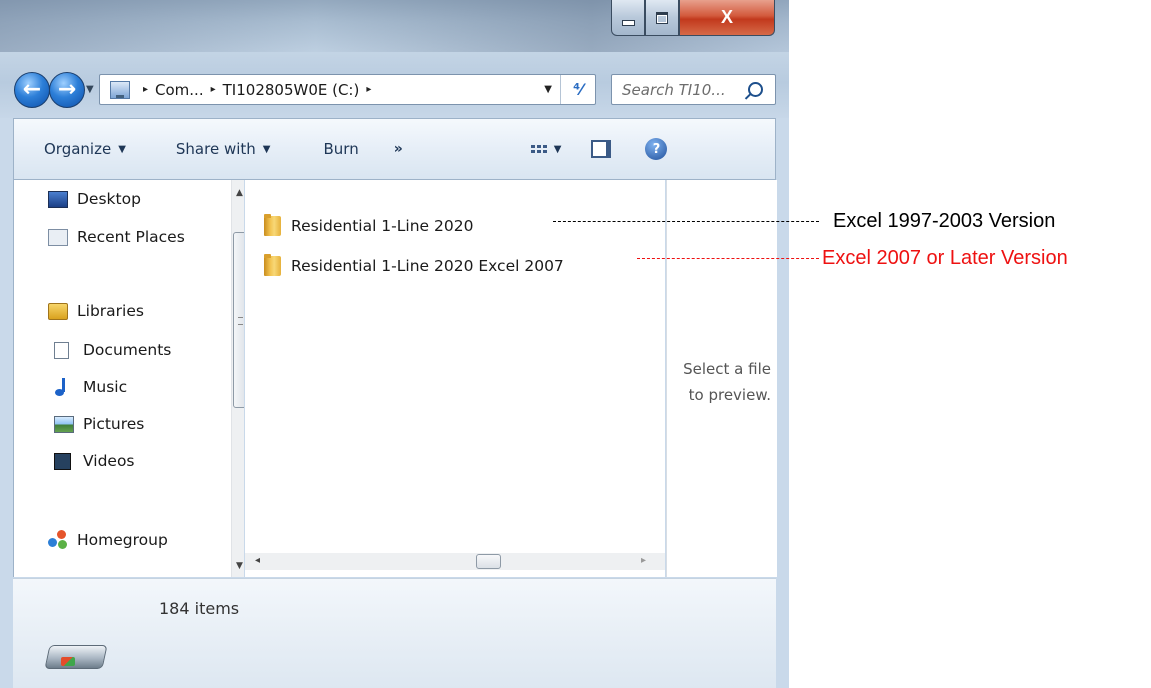 The image size is (1151, 688). What do you see at coordinates (239, 193) in the screenshot?
I see `scroll-up-icon: ▲` at bounding box center [239, 193].